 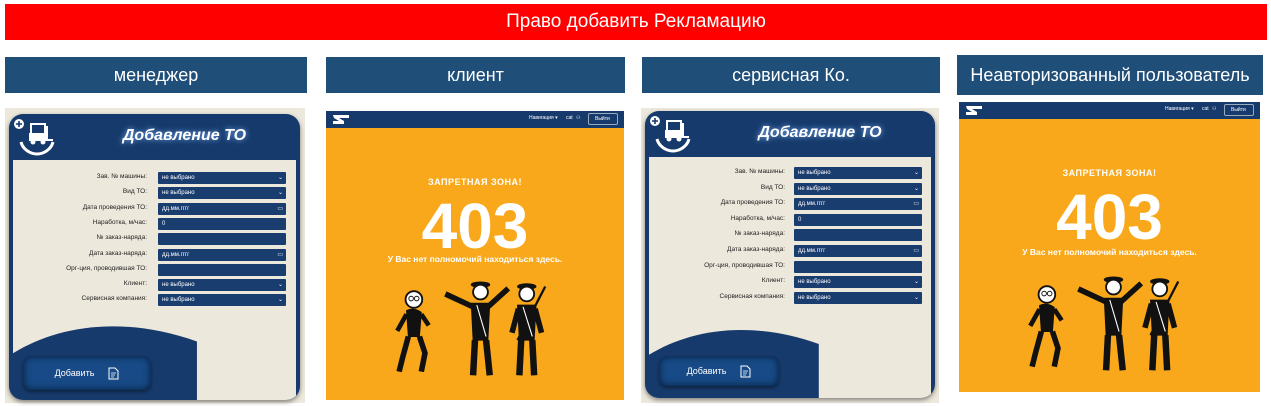 I want to click on column-header-unauthorized: Неавторизованный пользователь, so click(x=1110, y=75).